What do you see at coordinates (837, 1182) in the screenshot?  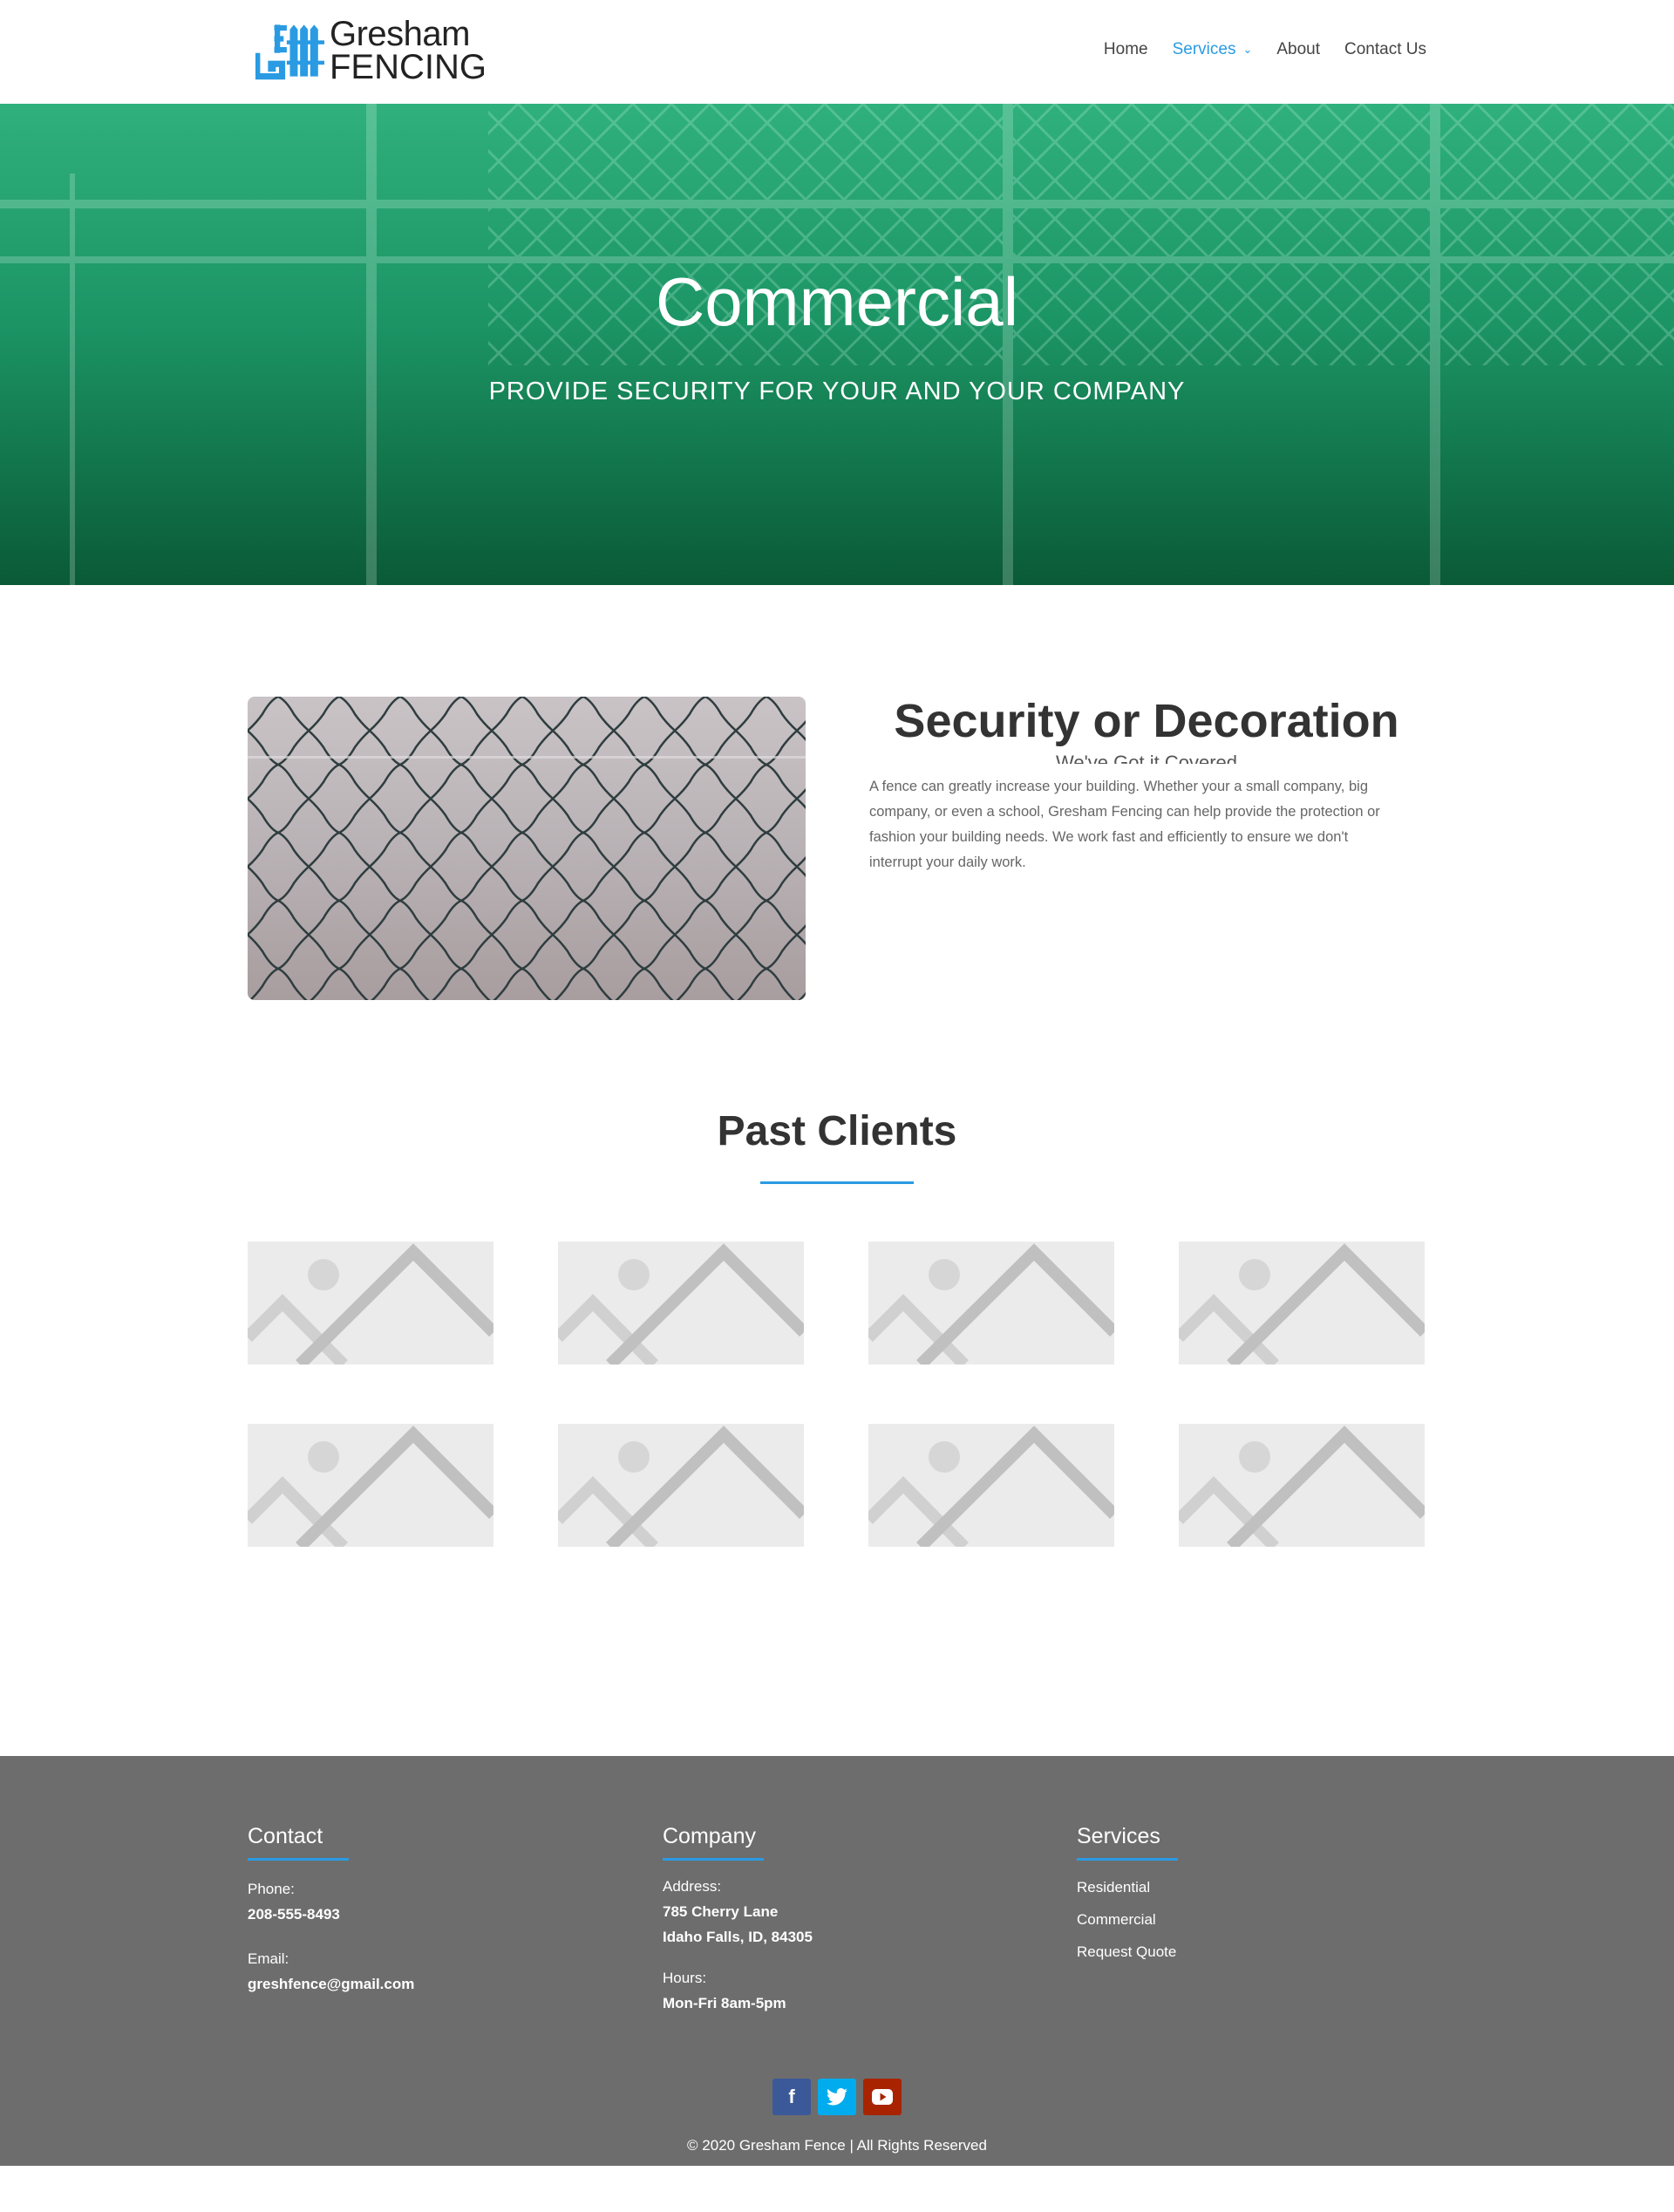 I see `heading-divider` at bounding box center [837, 1182].